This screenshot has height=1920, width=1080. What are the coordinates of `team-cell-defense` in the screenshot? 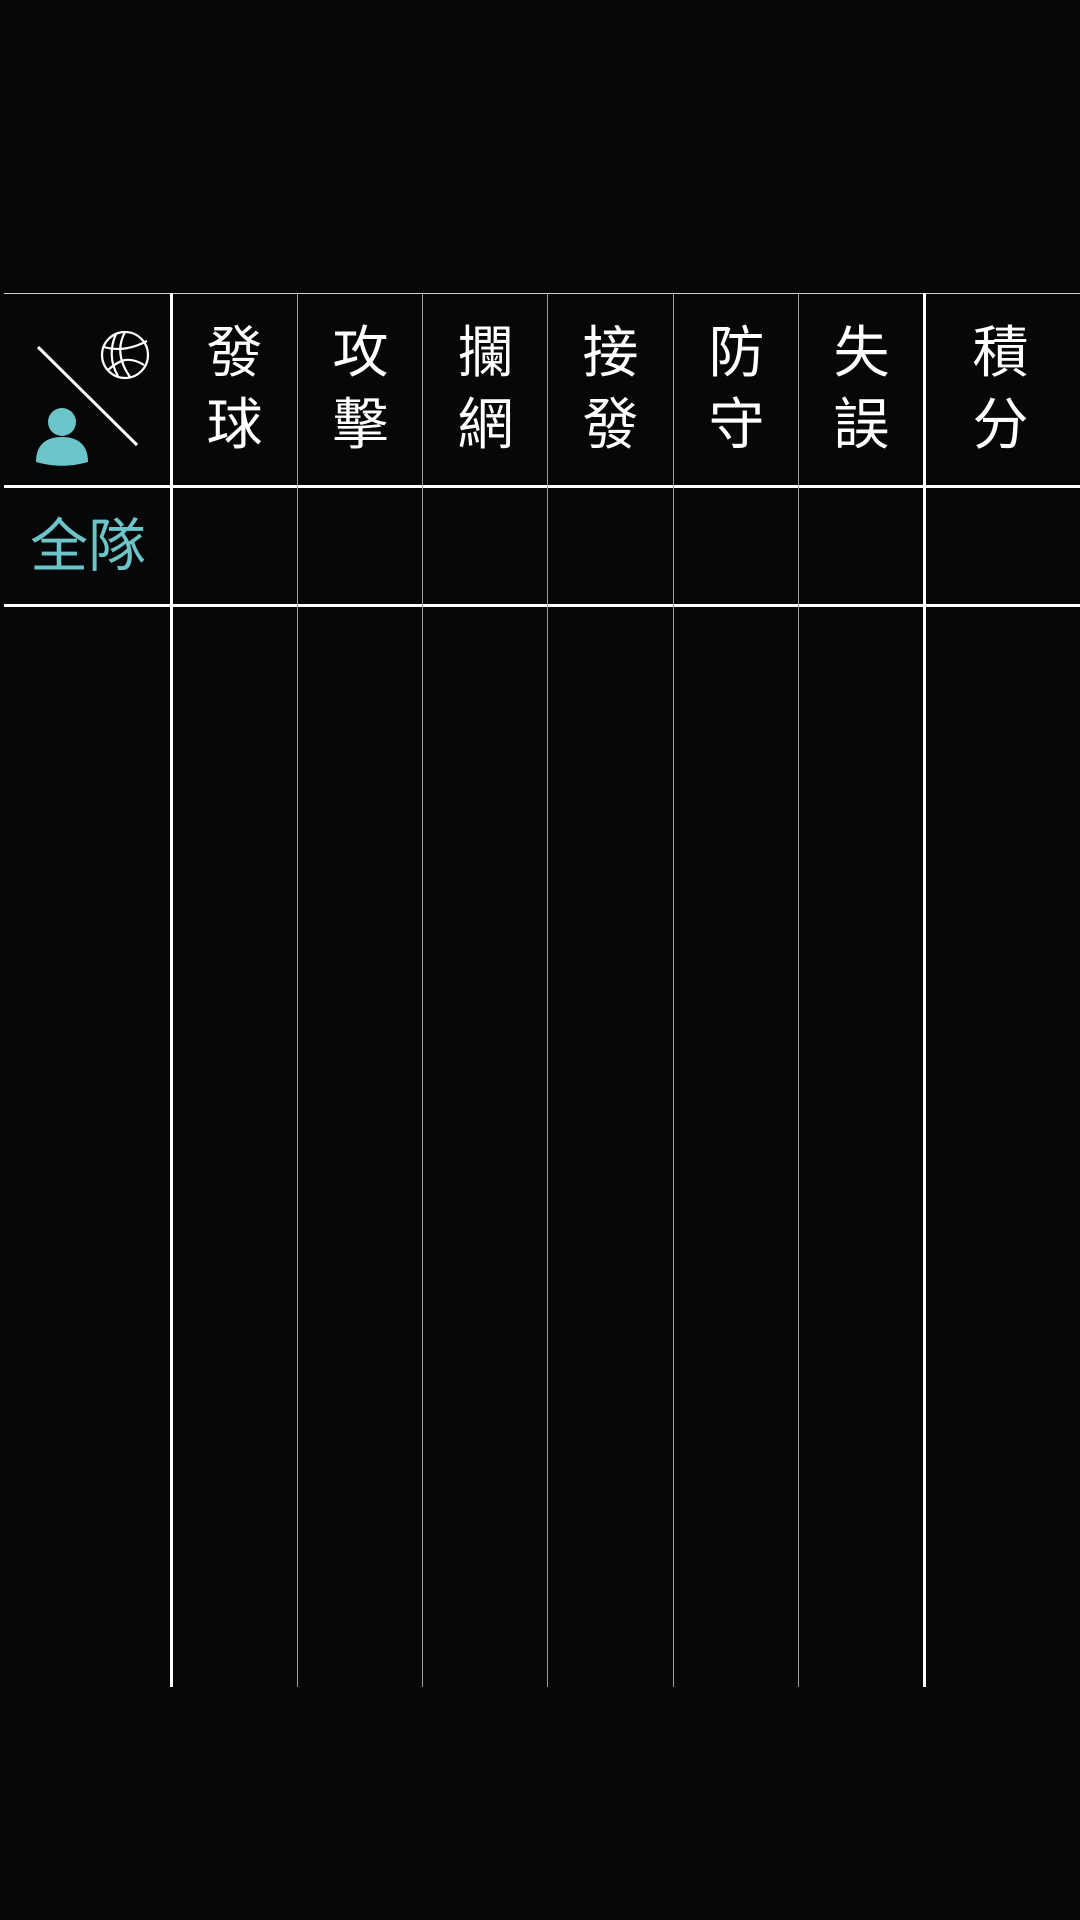 It's located at (736, 546).